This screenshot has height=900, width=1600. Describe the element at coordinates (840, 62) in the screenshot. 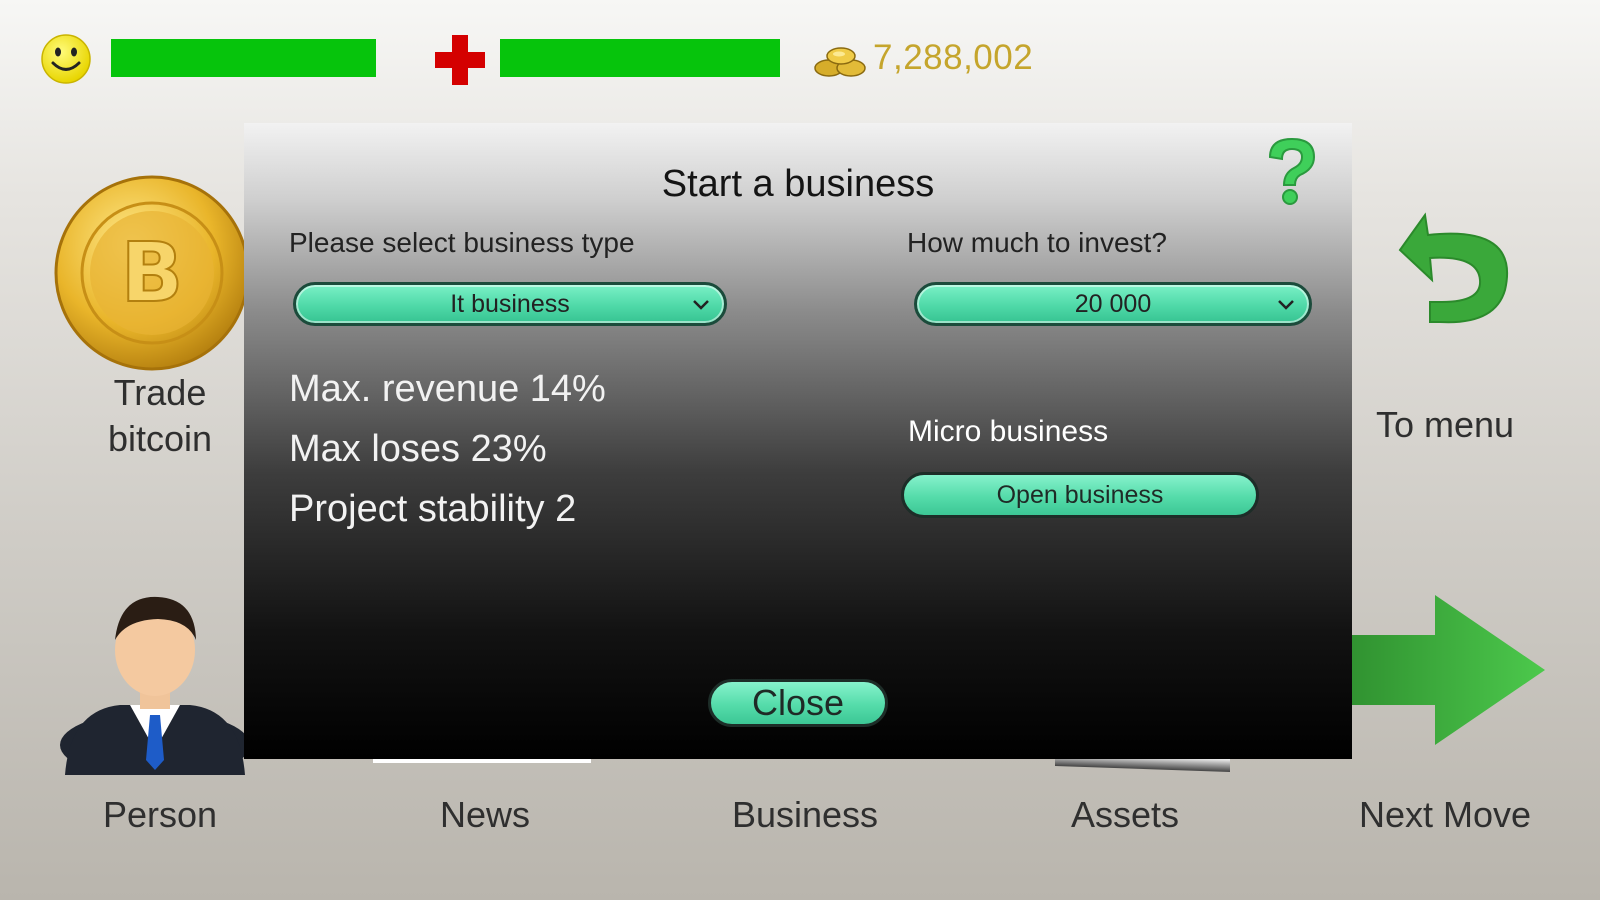

I see `coins-icon` at that location.